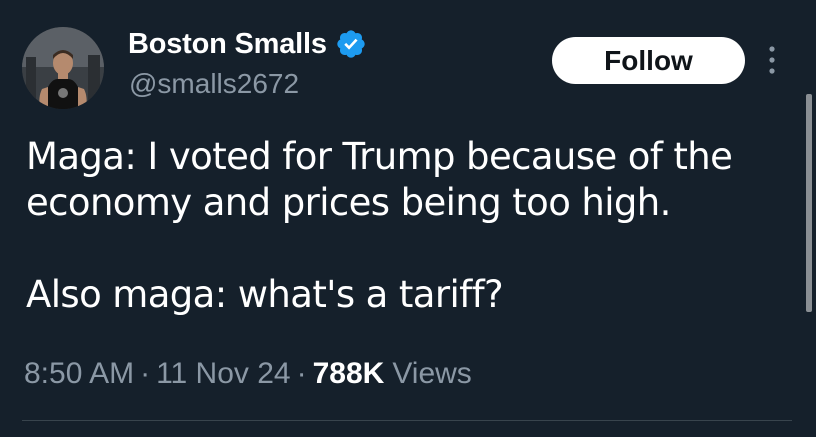  What do you see at coordinates (265, 294) in the screenshot?
I see `tweet-line: Also maga: what's a tariff?` at bounding box center [265, 294].